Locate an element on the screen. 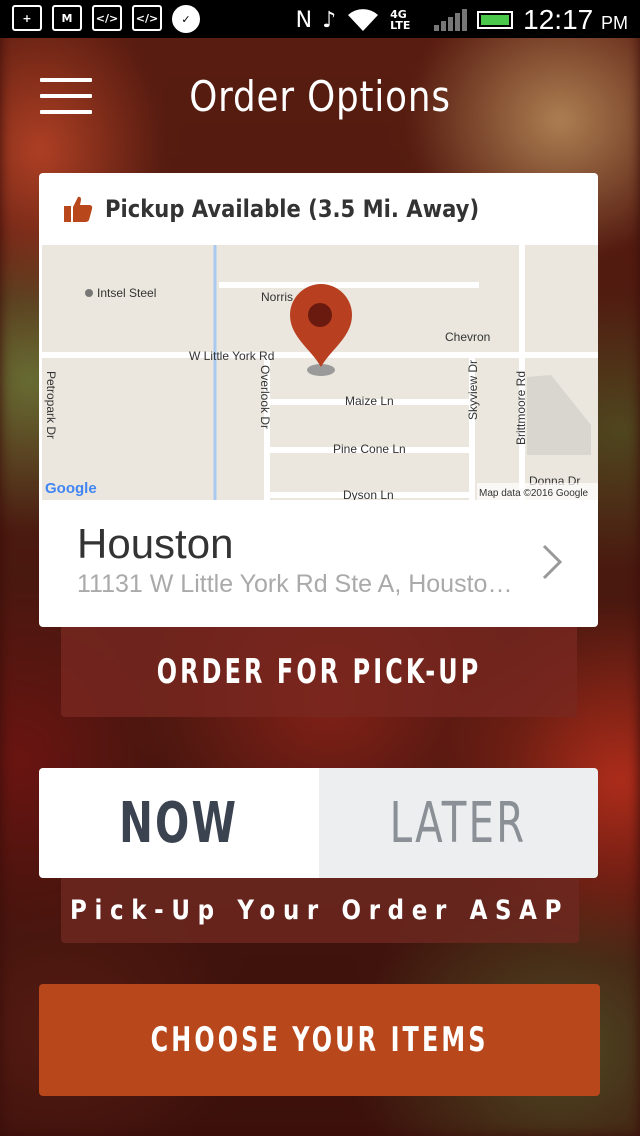 The width and height of the screenshot is (640, 1136). header: Order Options is located at coordinates (320, 98).